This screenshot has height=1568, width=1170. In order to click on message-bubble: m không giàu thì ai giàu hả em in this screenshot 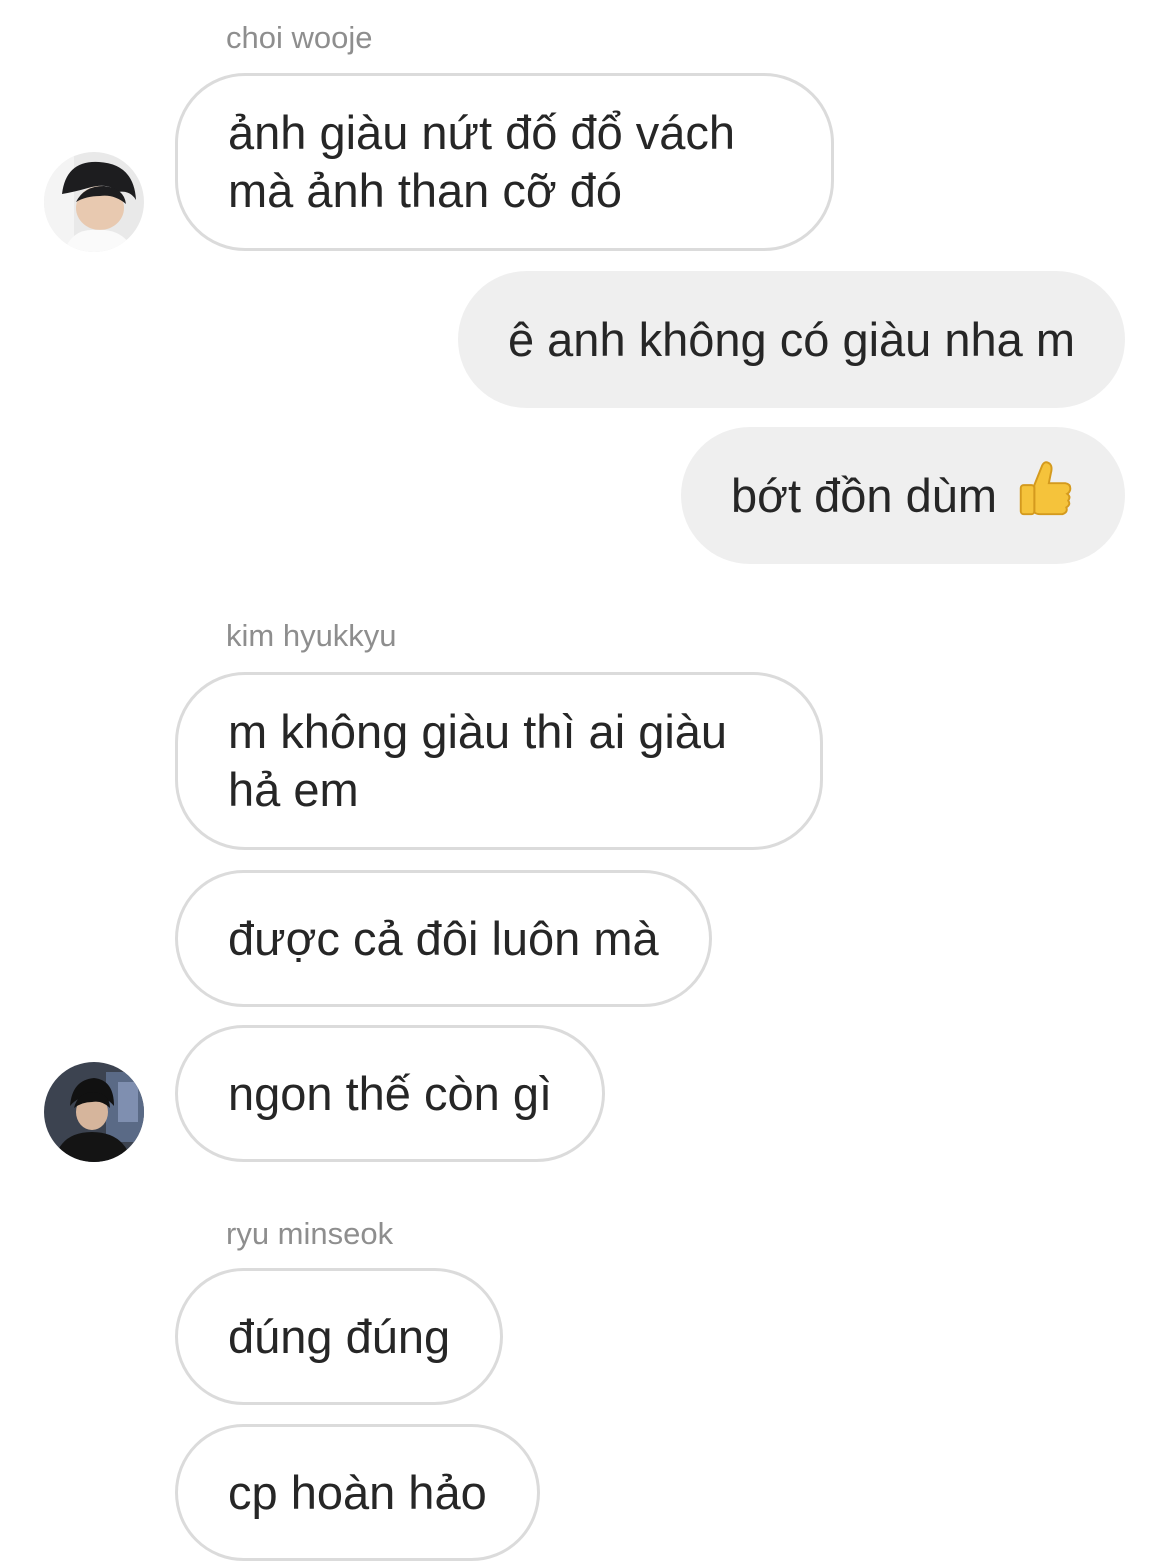, I will do `click(499, 761)`.